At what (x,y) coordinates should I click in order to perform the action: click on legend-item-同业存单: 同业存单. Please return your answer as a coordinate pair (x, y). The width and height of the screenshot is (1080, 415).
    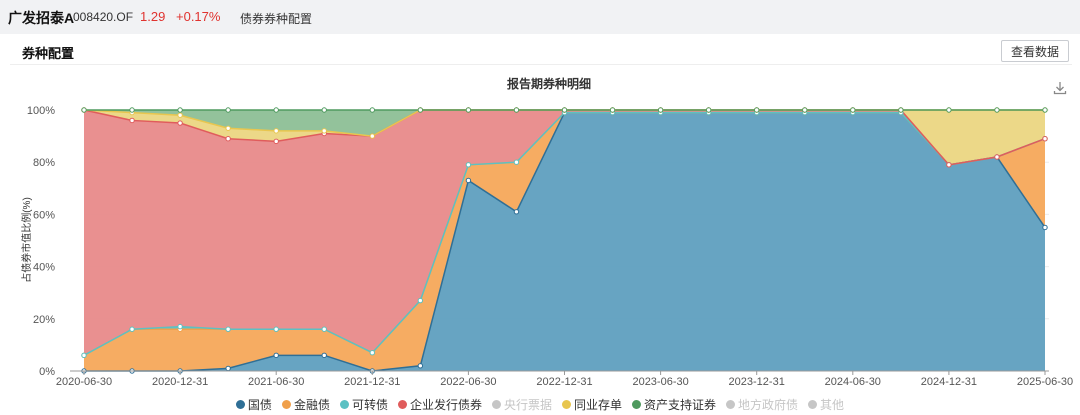
    Looking at the image, I should click on (592, 404).